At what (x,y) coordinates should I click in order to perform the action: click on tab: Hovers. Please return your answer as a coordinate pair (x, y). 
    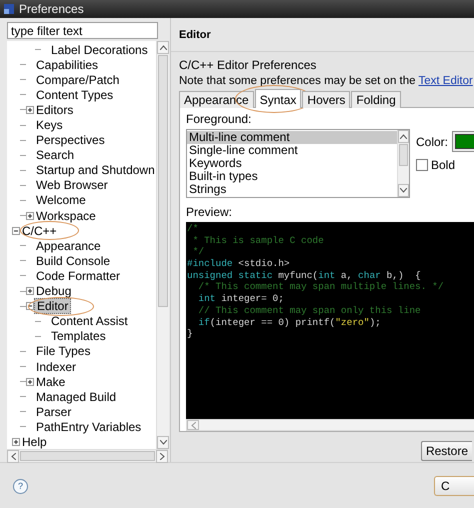
    Looking at the image, I should click on (326, 99).